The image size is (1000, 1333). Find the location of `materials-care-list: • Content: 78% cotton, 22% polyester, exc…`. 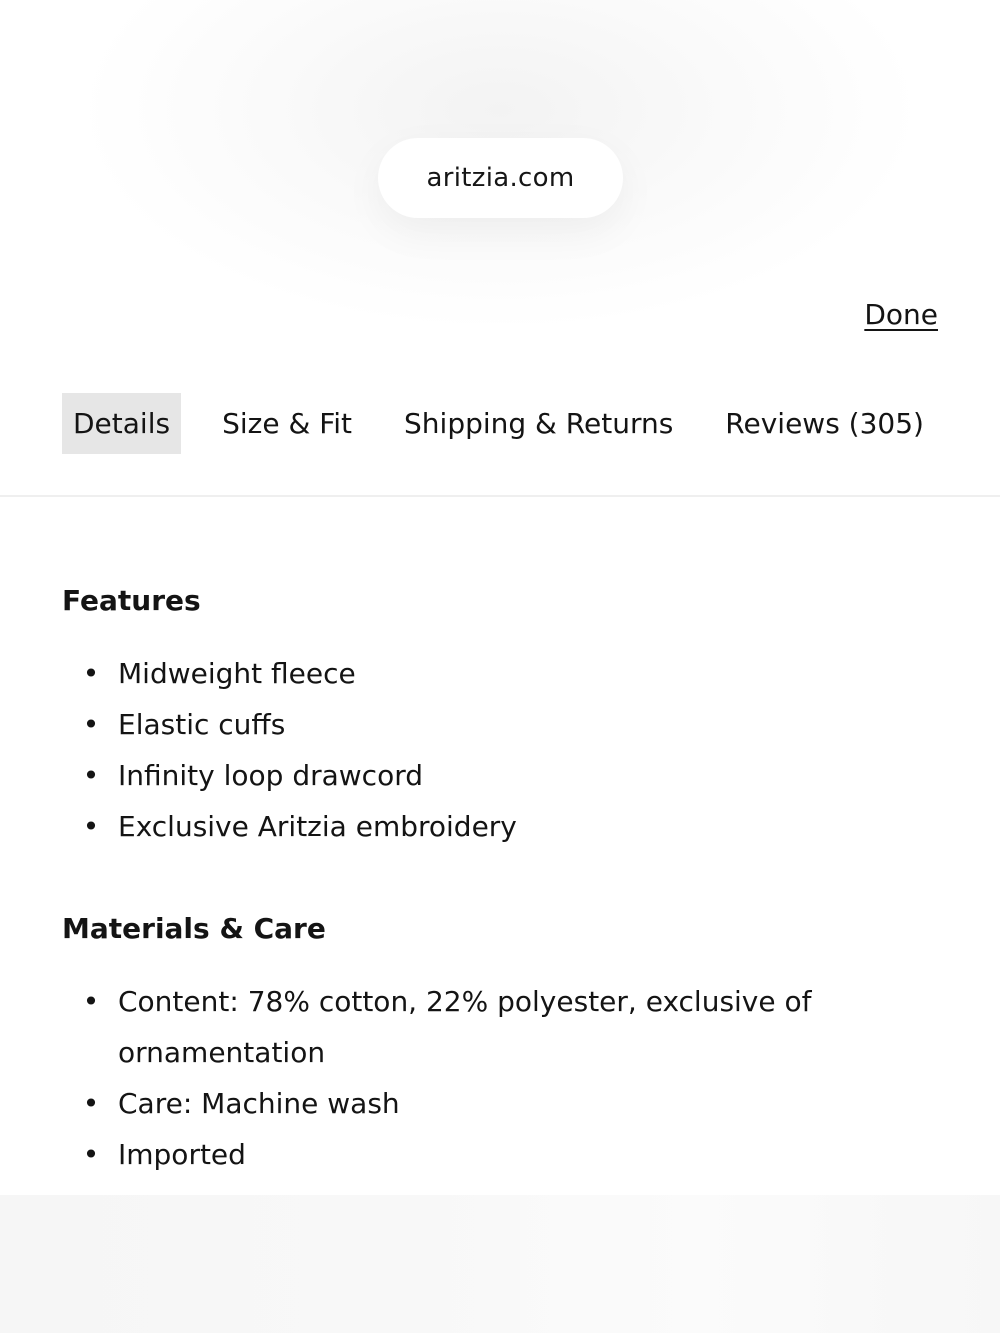

materials-care-list: • Content: 78% cotton, 22% polyester, exc… is located at coordinates (460, 1078).